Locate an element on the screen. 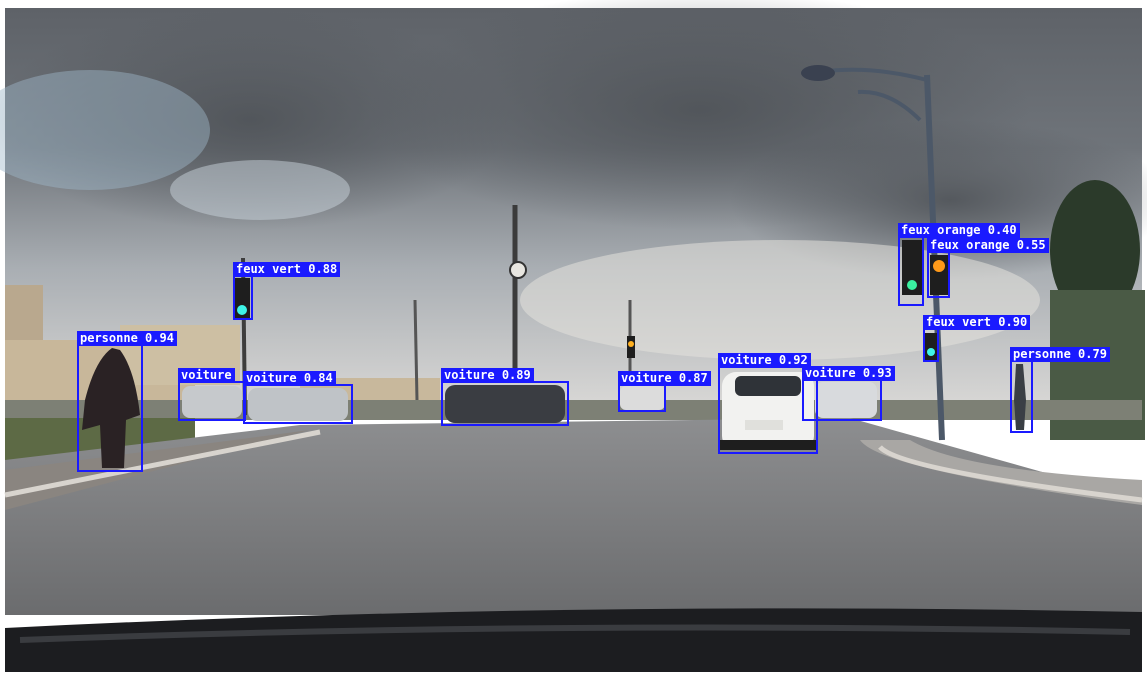 The width and height of the screenshot is (1147, 677). detection-label: feux orange 0.55 is located at coordinates (988, 245).